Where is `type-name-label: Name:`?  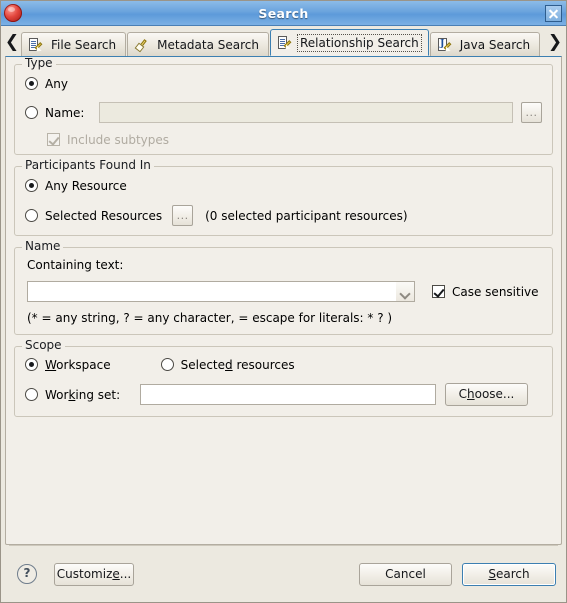 type-name-label: Name: is located at coordinates (65, 112).